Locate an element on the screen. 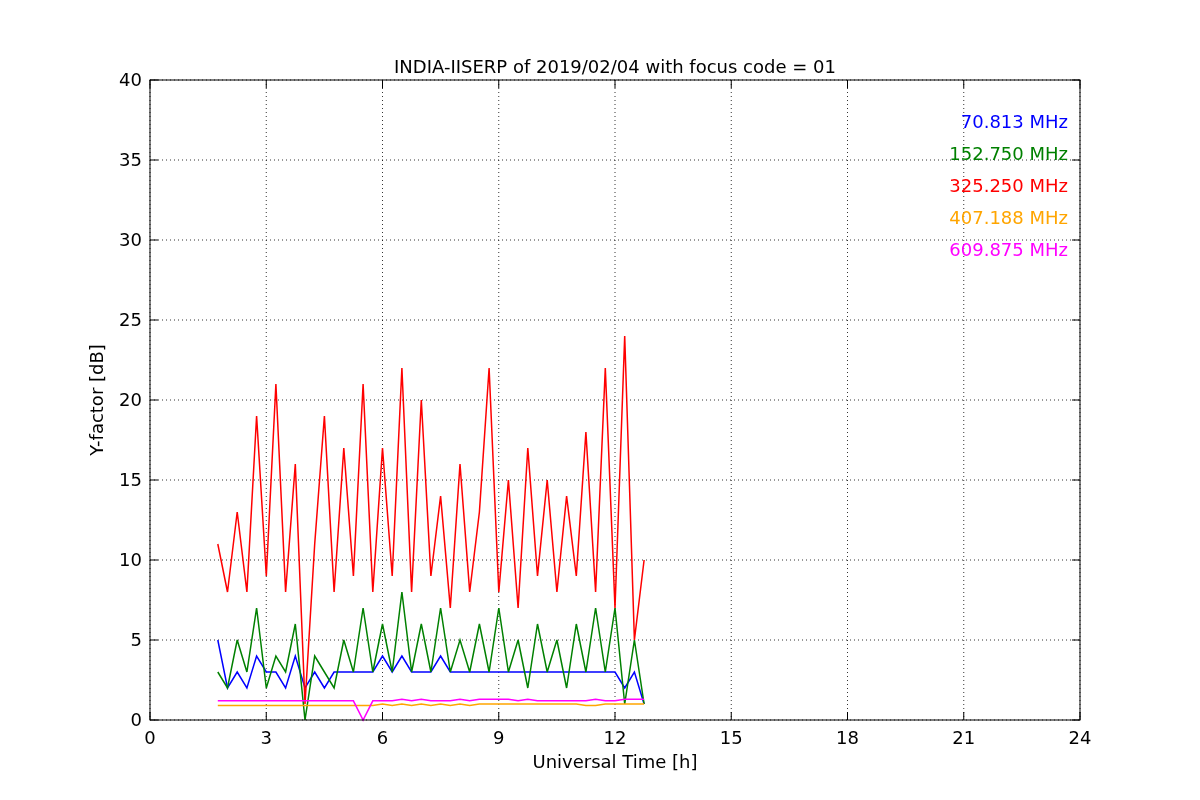  x-tick-label: 6 is located at coordinates (382, 737).